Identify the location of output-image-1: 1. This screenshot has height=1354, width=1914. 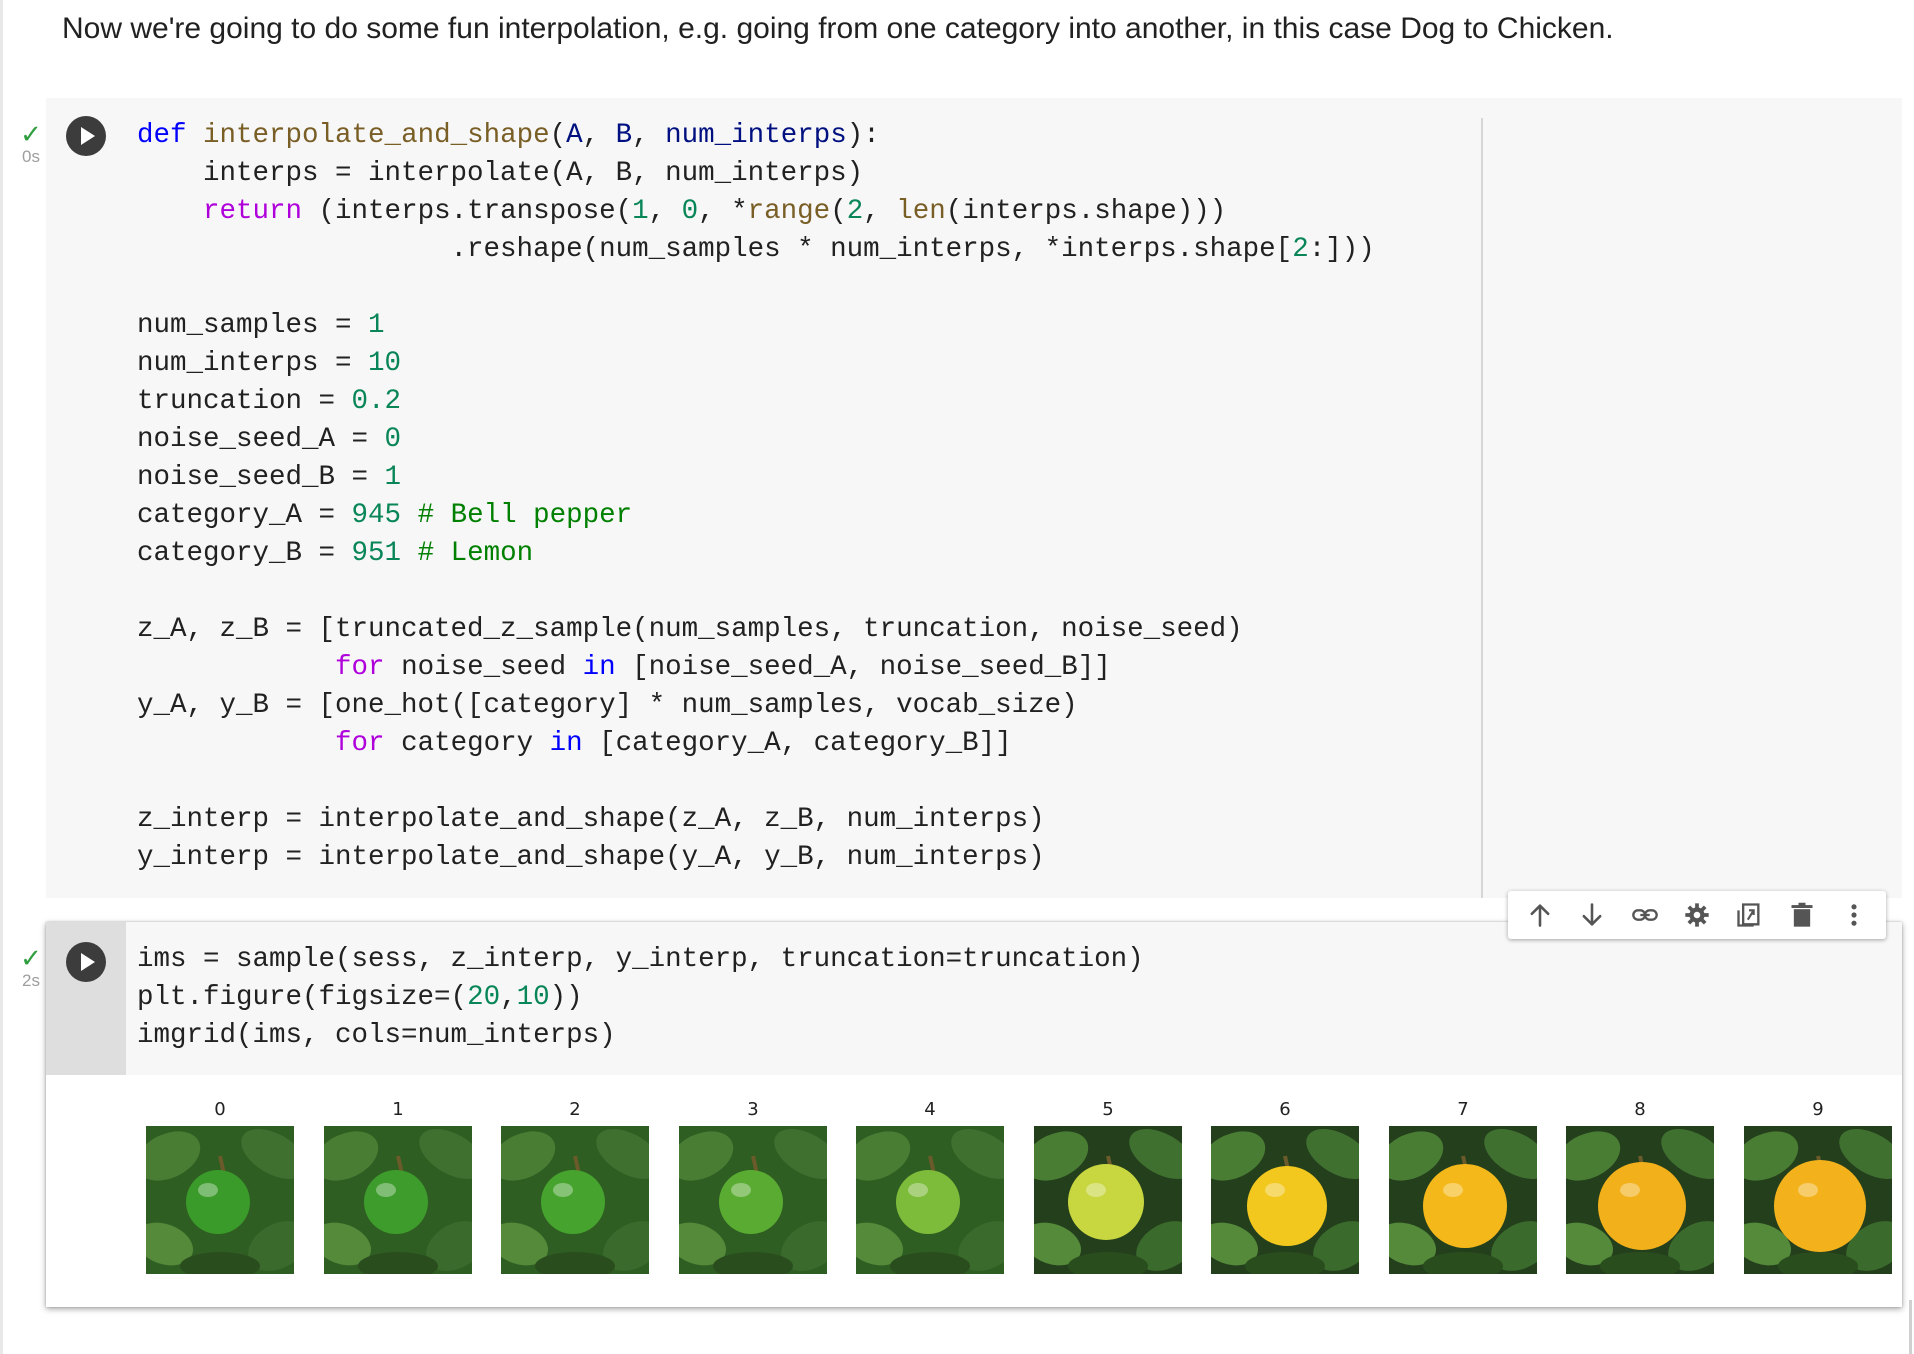
(398, 1186).